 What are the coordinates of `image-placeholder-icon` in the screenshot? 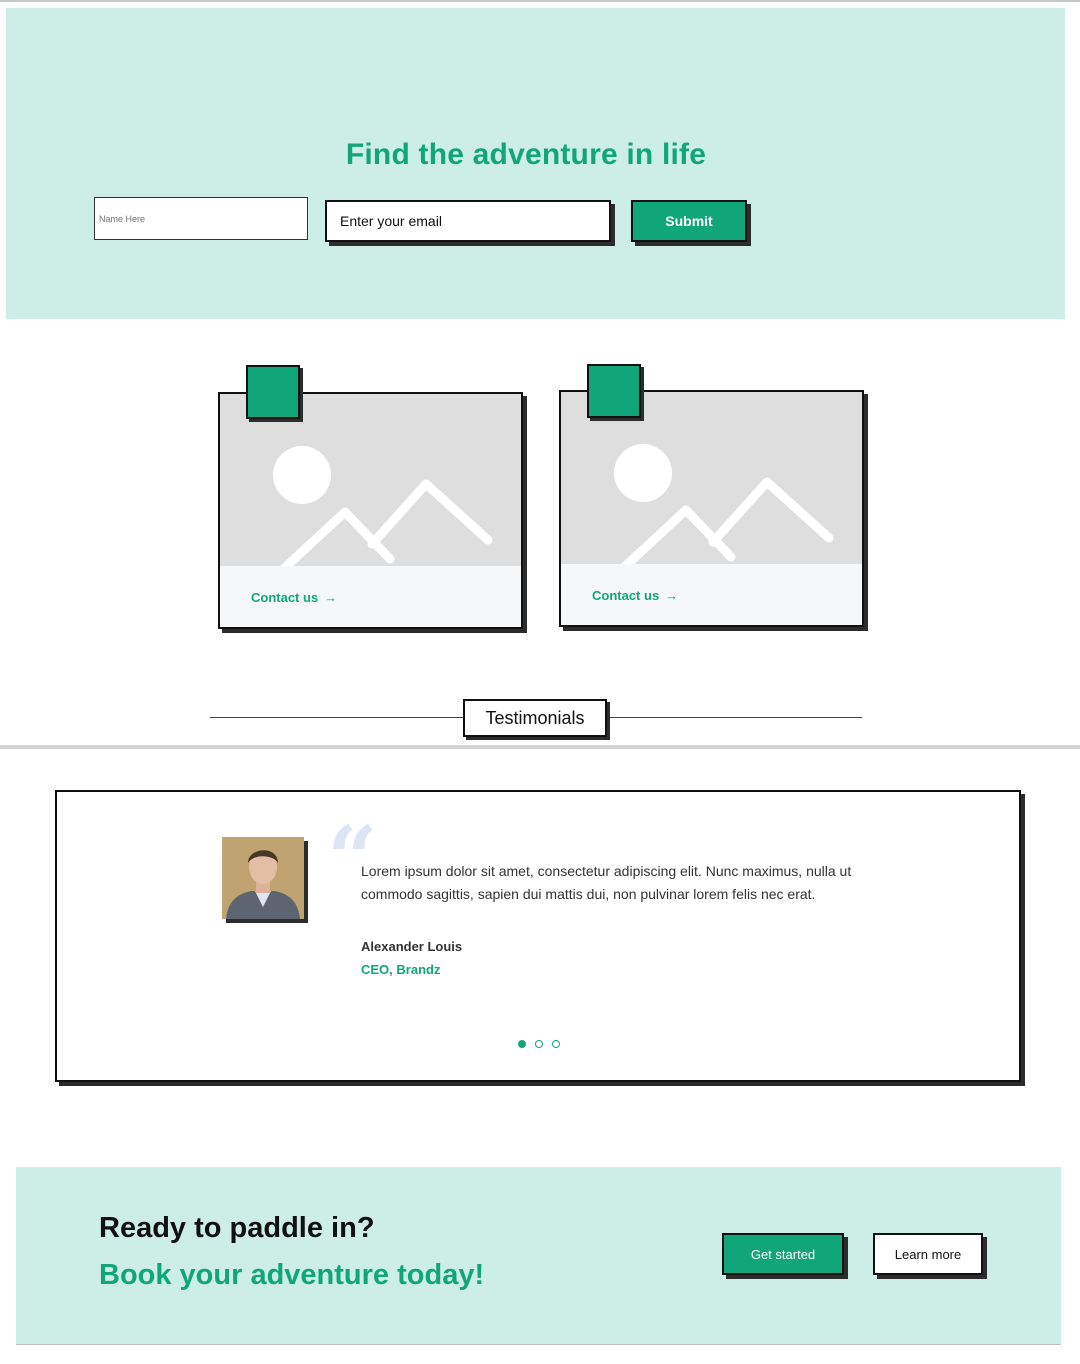 It's located at (383, 506).